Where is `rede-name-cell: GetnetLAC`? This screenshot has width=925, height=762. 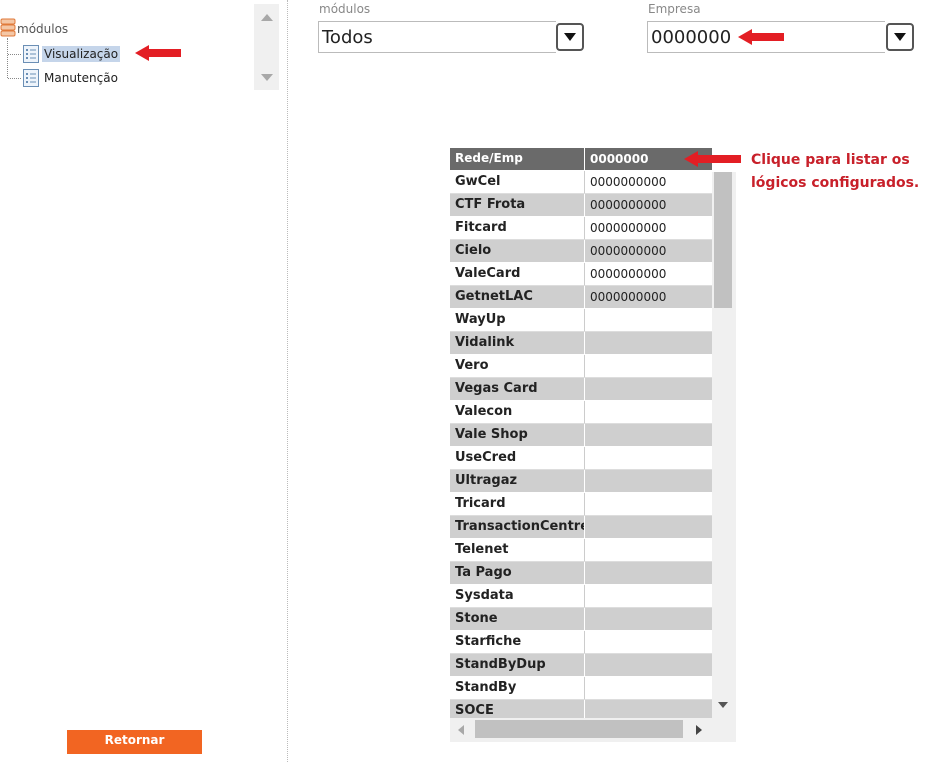 rede-name-cell: GetnetLAC is located at coordinates (517, 297).